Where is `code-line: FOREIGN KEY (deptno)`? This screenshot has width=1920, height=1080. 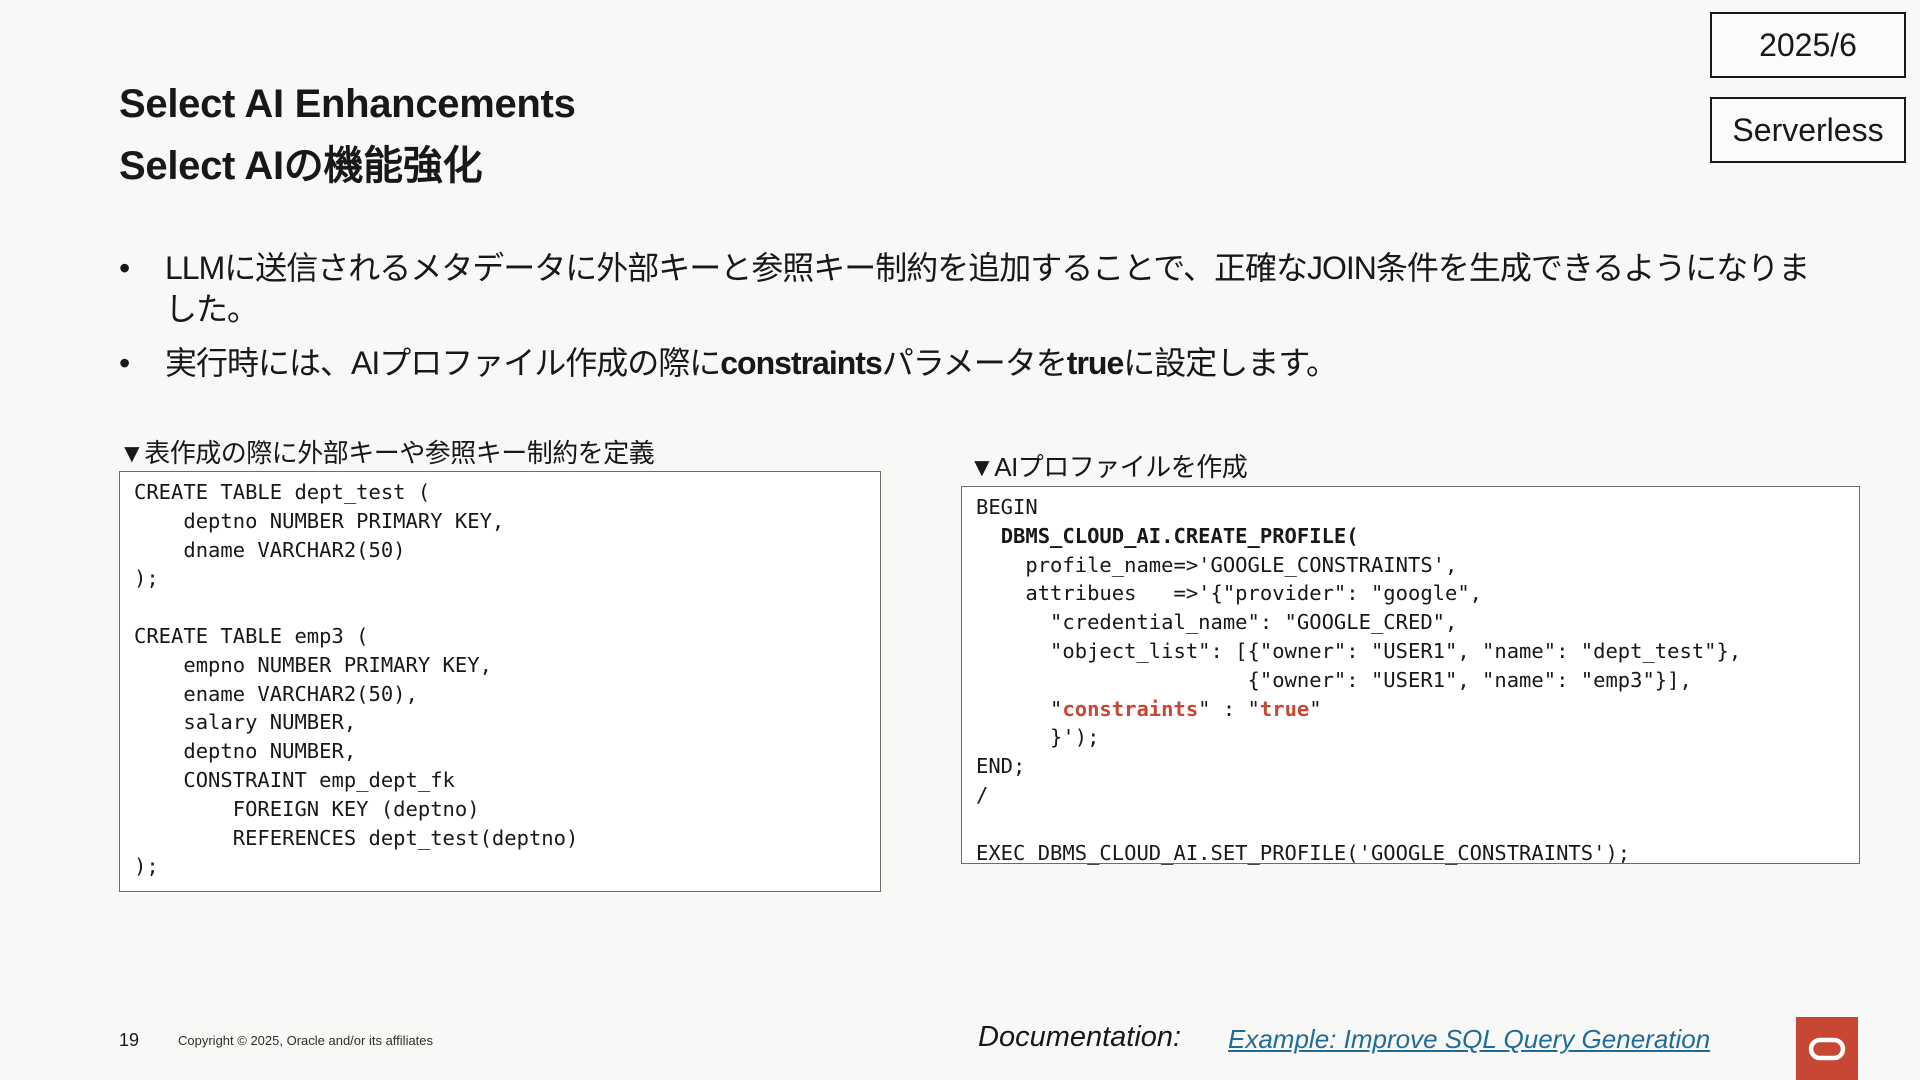 code-line: FOREIGN KEY (deptno) is located at coordinates (307, 808).